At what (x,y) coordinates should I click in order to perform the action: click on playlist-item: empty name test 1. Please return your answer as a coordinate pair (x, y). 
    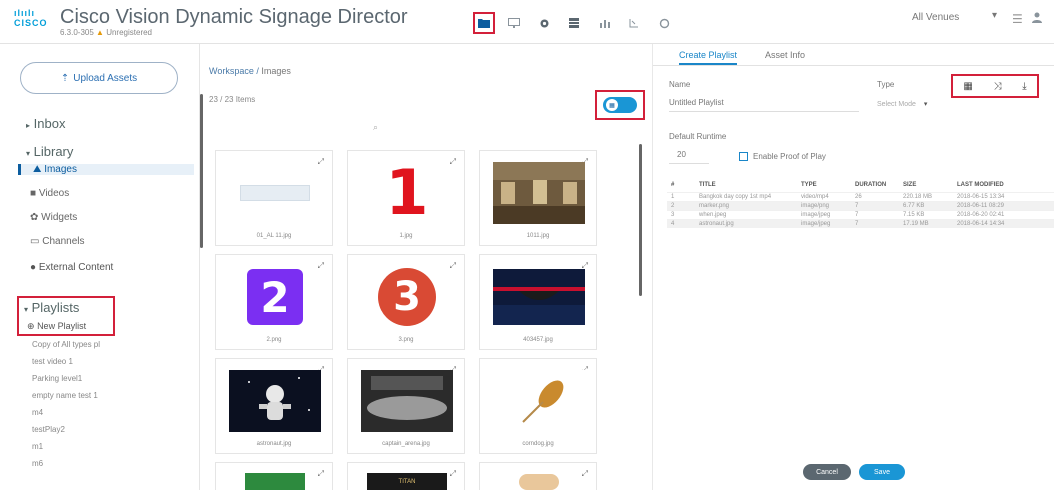
    Looking at the image, I should click on (65, 395).